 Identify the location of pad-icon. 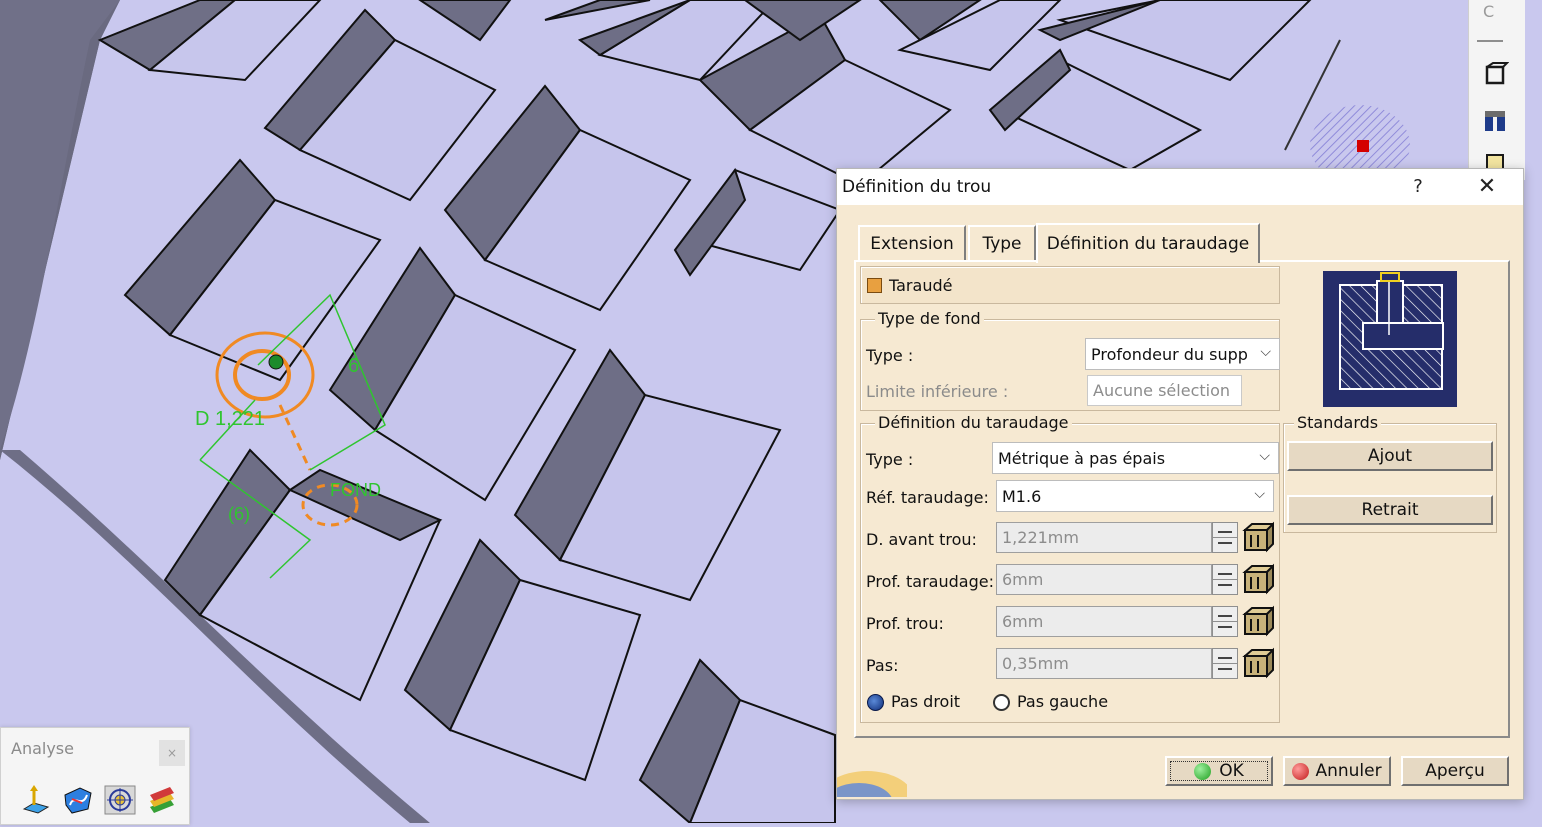
(1495, 75).